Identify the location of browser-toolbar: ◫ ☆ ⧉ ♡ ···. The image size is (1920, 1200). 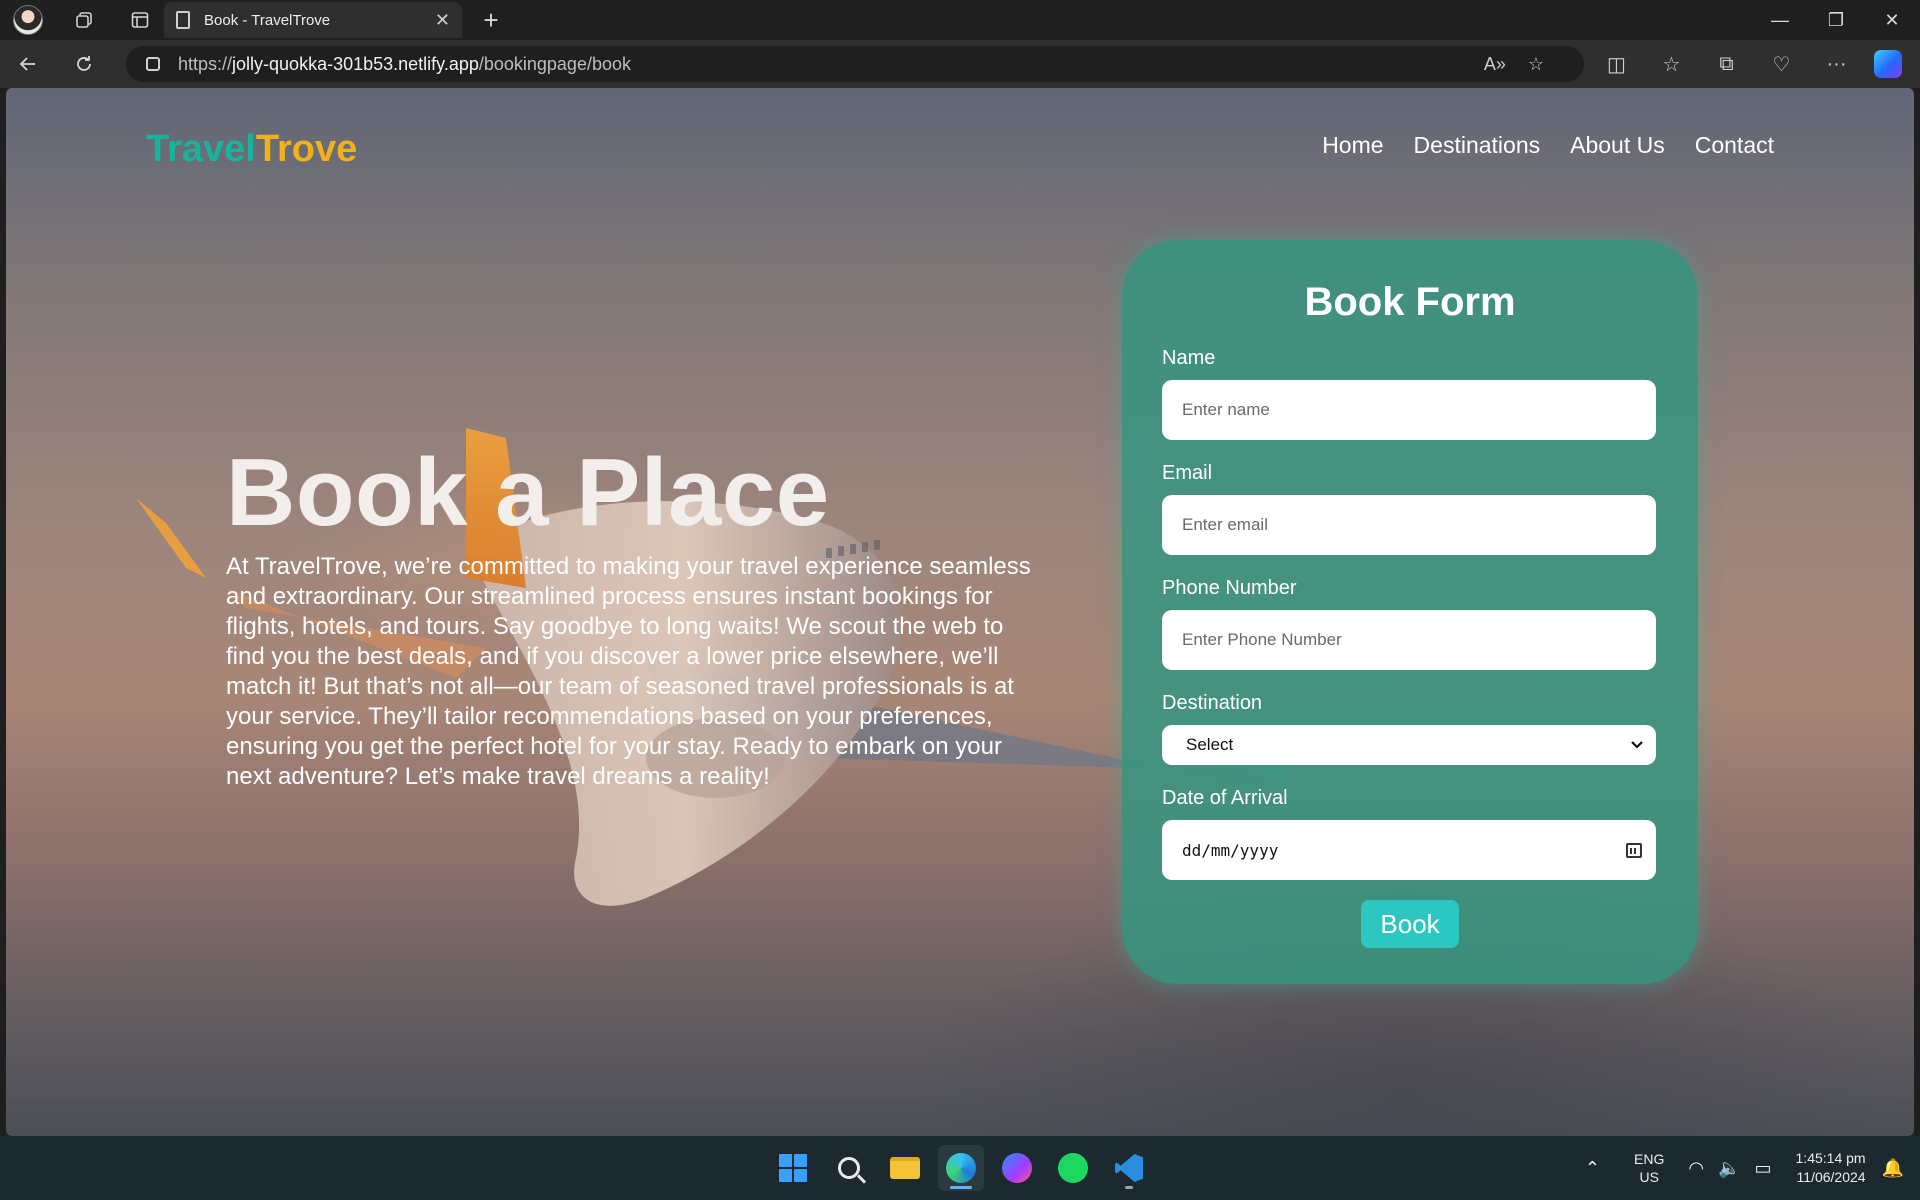
(1750, 64).